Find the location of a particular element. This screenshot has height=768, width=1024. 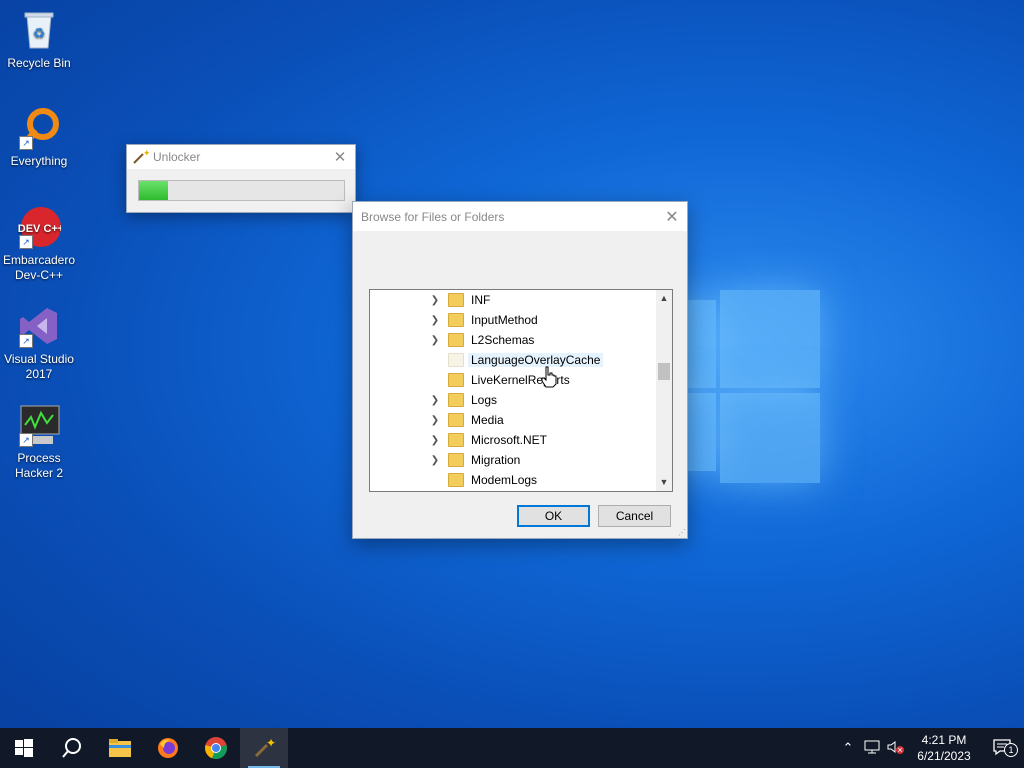

chevron-up-icon: ⌃ is located at coordinates (848, 748).